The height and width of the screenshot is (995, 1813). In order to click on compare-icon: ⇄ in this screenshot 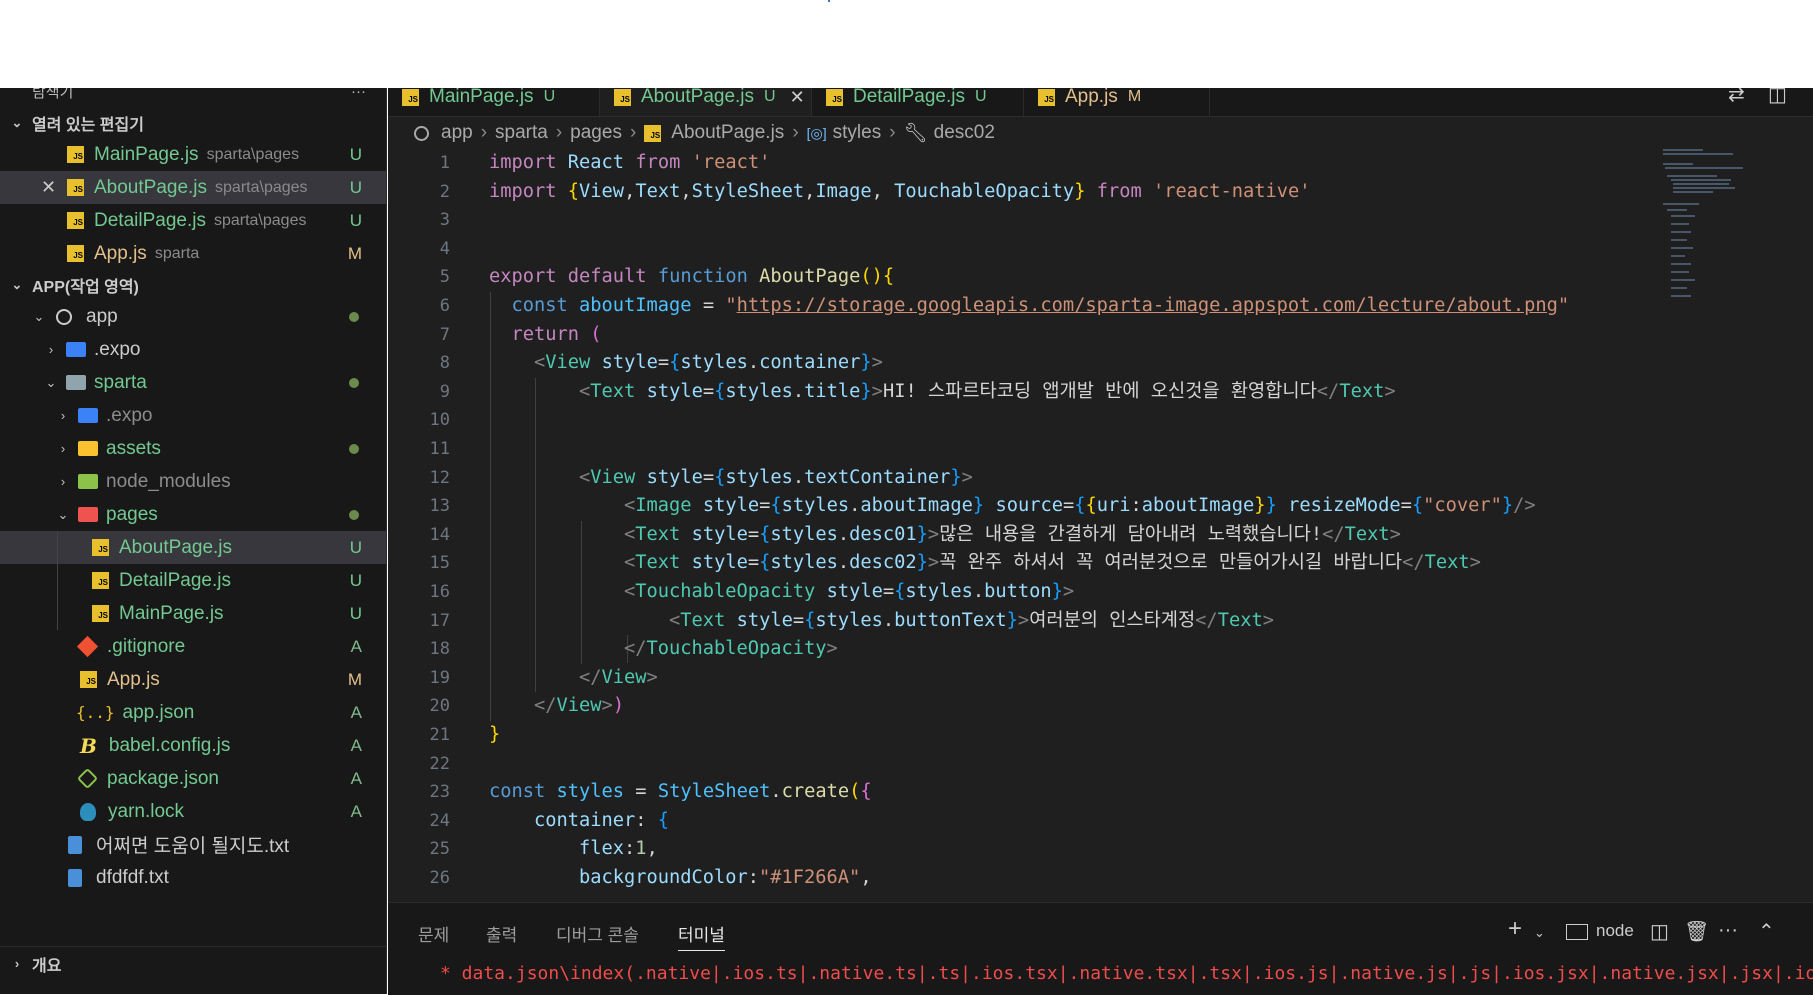, I will do `click(1736, 97)`.